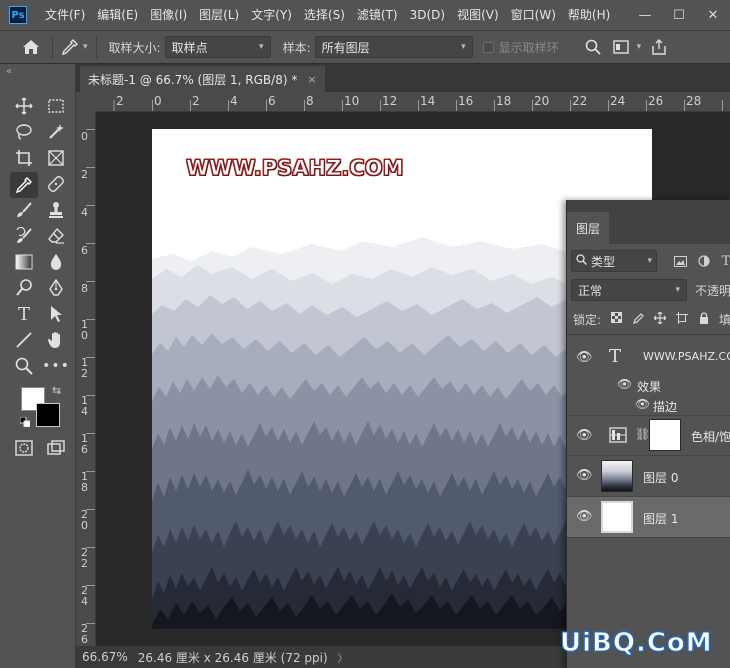 This screenshot has height=668, width=730. I want to click on menu-image: 图像(I), so click(168, 15).